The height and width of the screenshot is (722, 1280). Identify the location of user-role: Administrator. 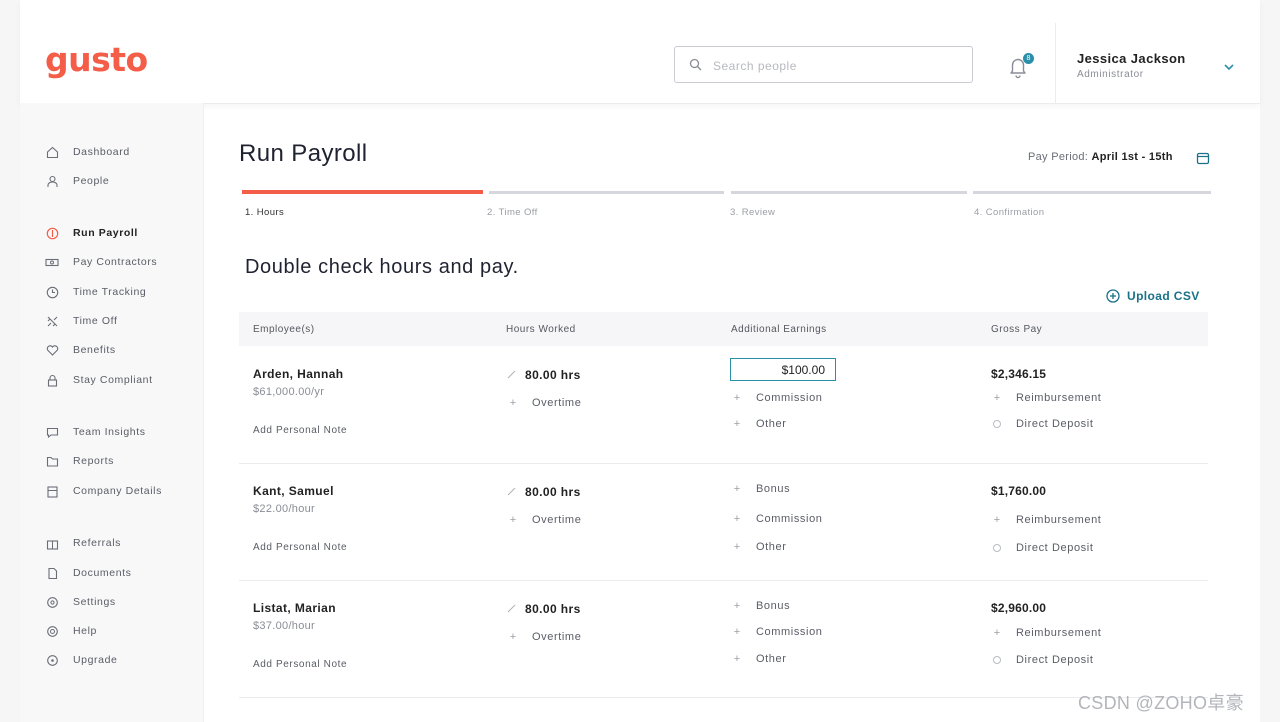
(1110, 74).